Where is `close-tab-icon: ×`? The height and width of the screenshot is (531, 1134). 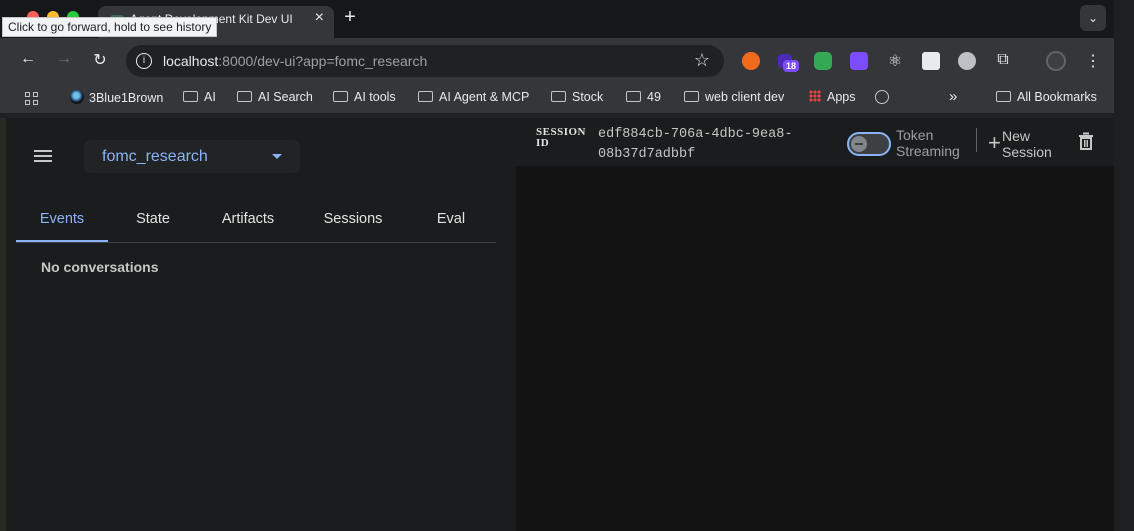
close-tab-icon: × is located at coordinates (319, 18).